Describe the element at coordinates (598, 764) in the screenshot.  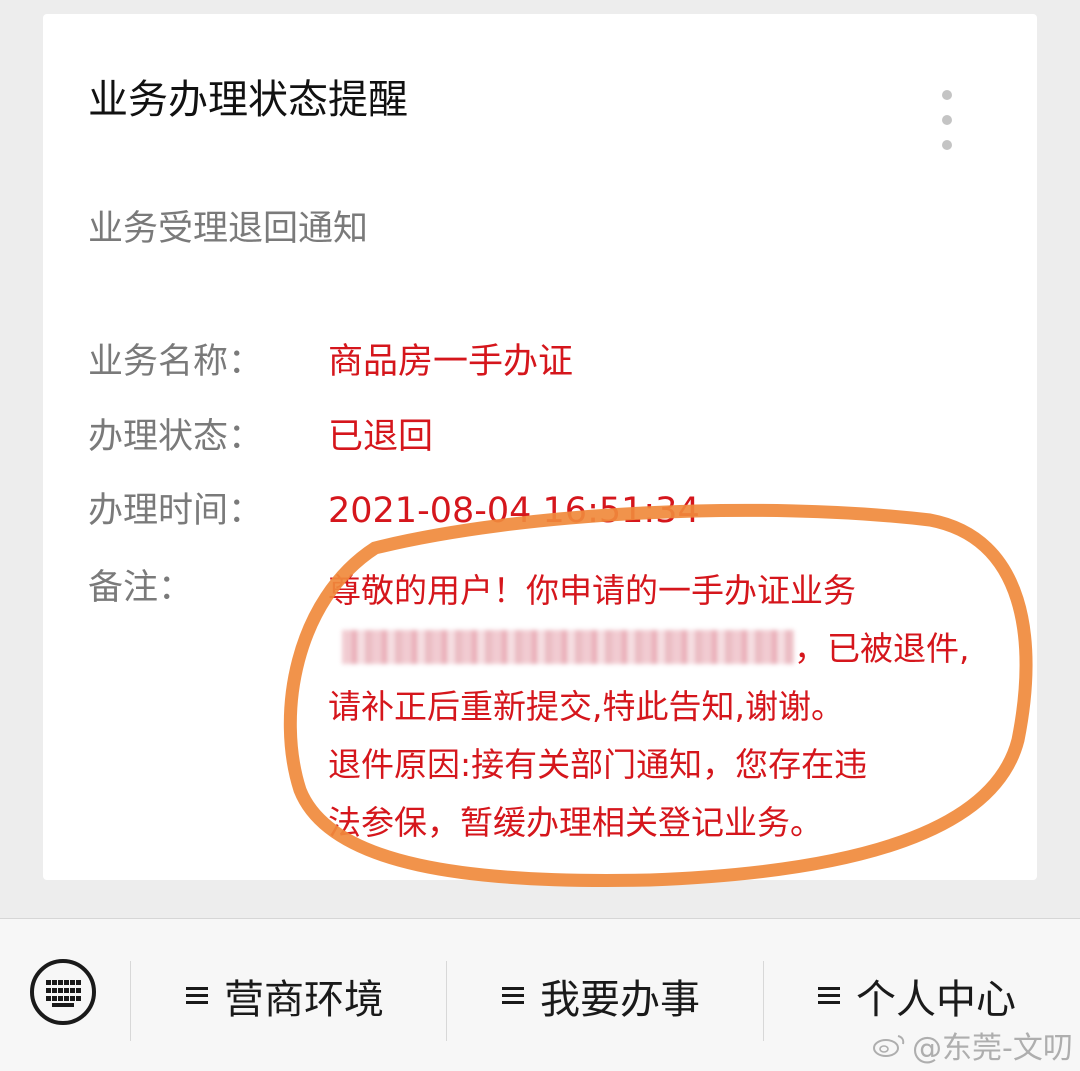
I see `remark-line: 退件原因:接有关部门通知，您存在违` at that location.